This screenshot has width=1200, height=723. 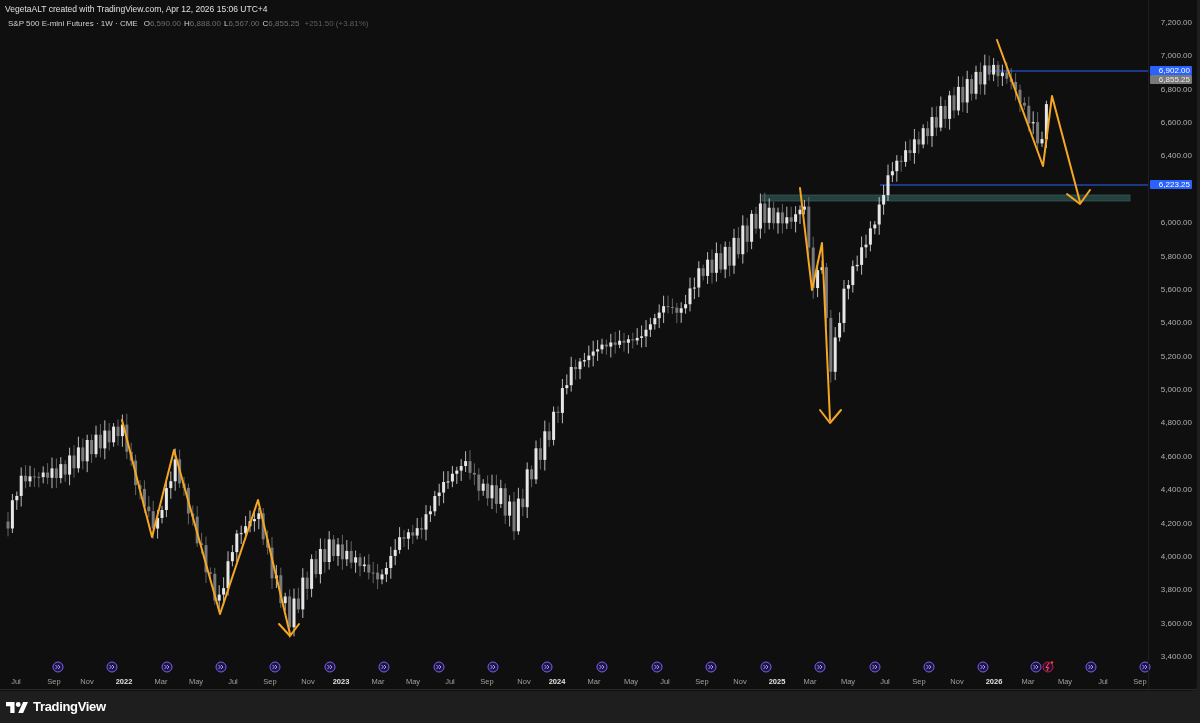 I want to click on price-tick: 5,000.00, so click(x=1175, y=390).